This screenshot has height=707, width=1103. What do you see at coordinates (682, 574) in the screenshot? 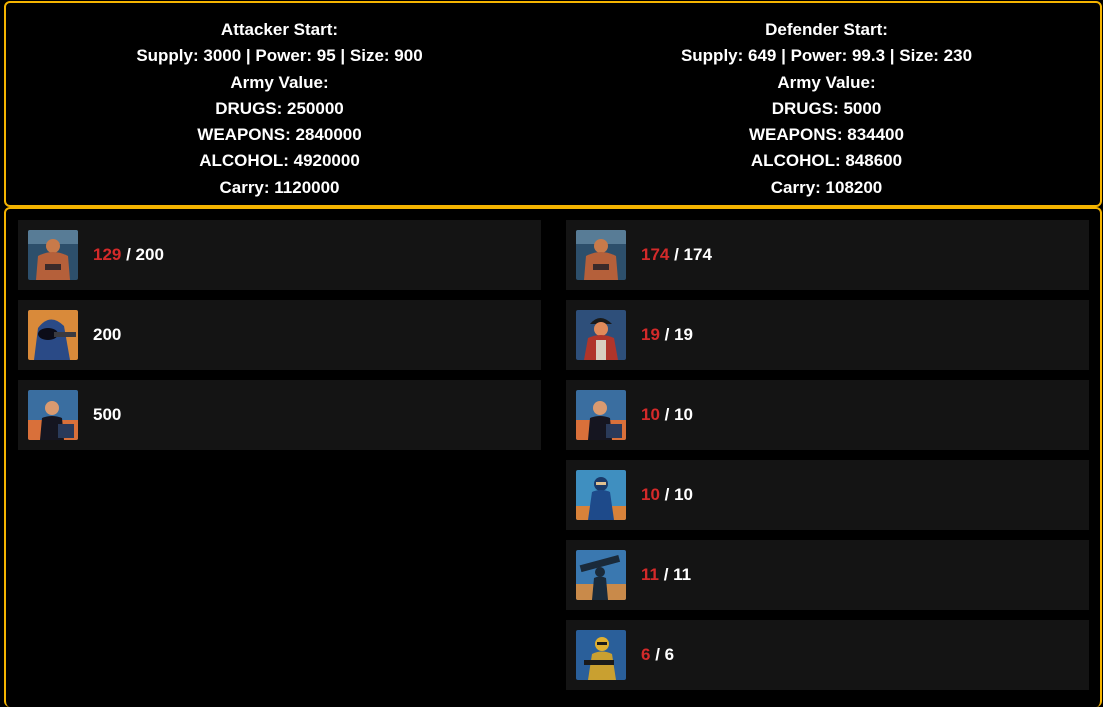
I see `unit-total: 11` at bounding box center [682, 574].